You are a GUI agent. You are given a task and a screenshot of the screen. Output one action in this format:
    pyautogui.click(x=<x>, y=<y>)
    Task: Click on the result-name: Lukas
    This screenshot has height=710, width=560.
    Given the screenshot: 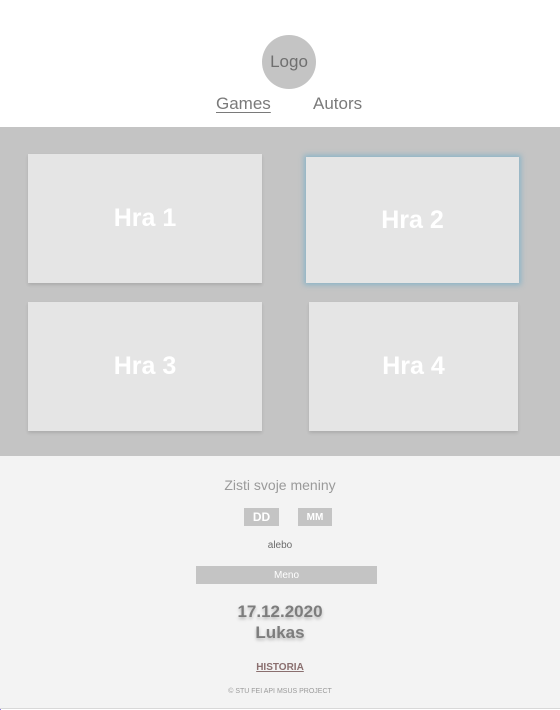 What is the action you would take?
    pyautogui.click(x=280, y=632)
    